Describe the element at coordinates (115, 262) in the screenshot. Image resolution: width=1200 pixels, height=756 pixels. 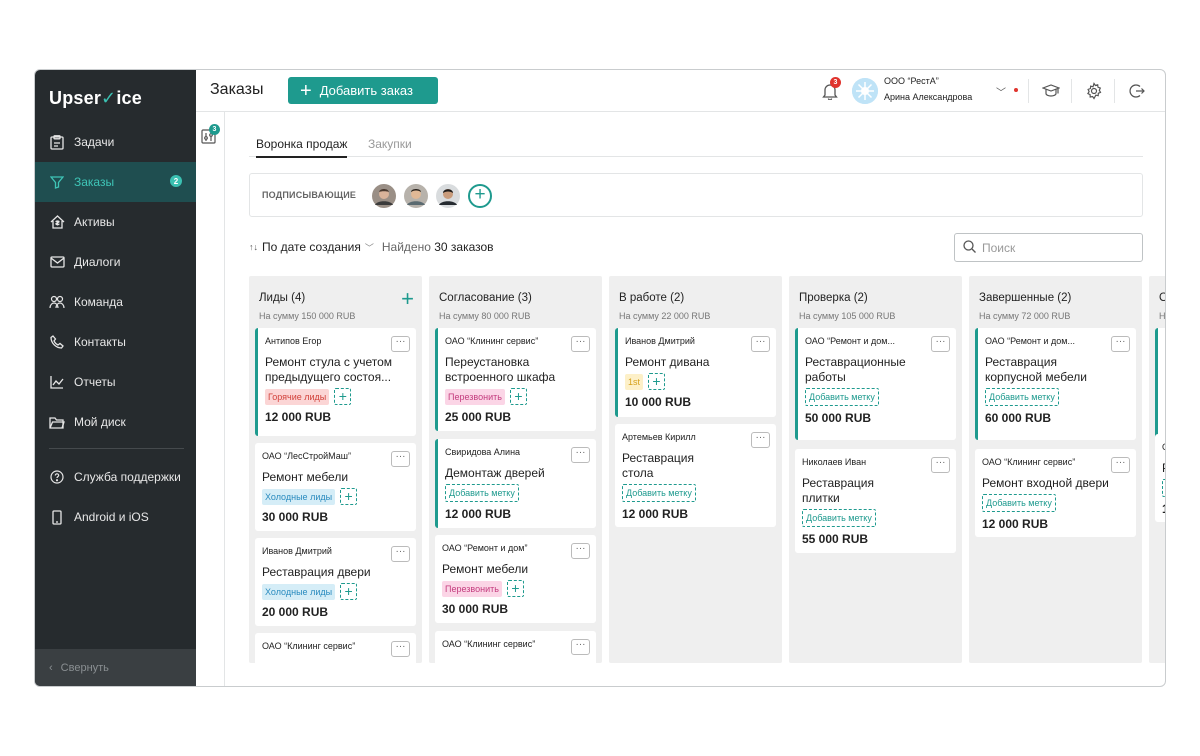
I see `sidebar-item-dialogs: Диалоги` at that location.